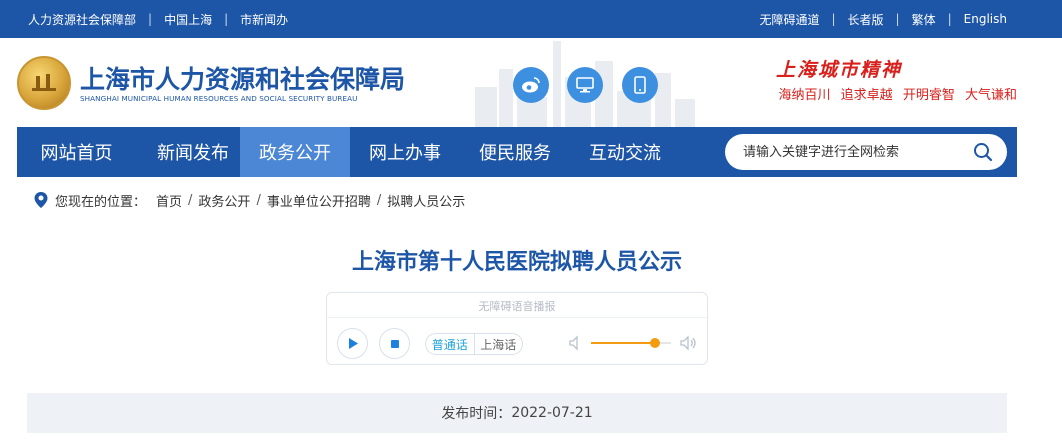  I want to click on slogan-item: 大气谦和, so click(990, 95).